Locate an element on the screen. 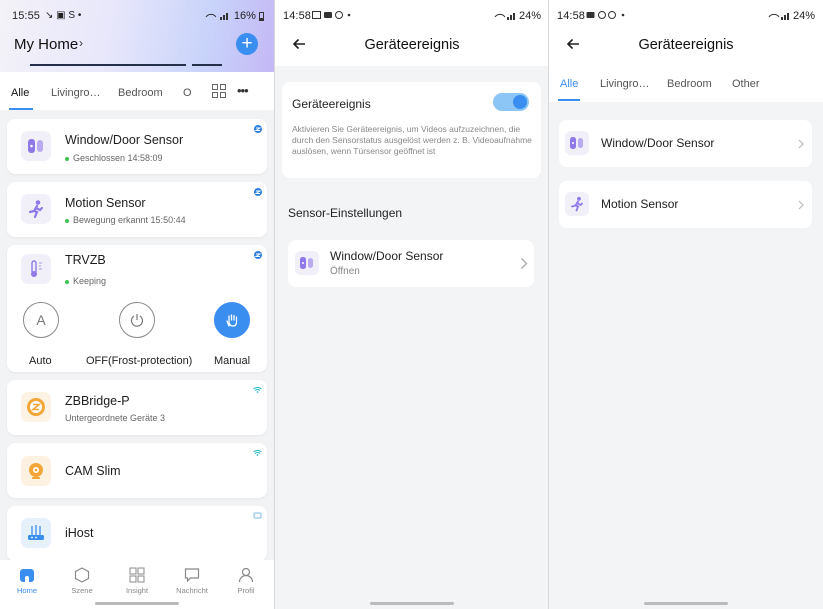  mode-auto-button: A is located at coordinates (41, 320).